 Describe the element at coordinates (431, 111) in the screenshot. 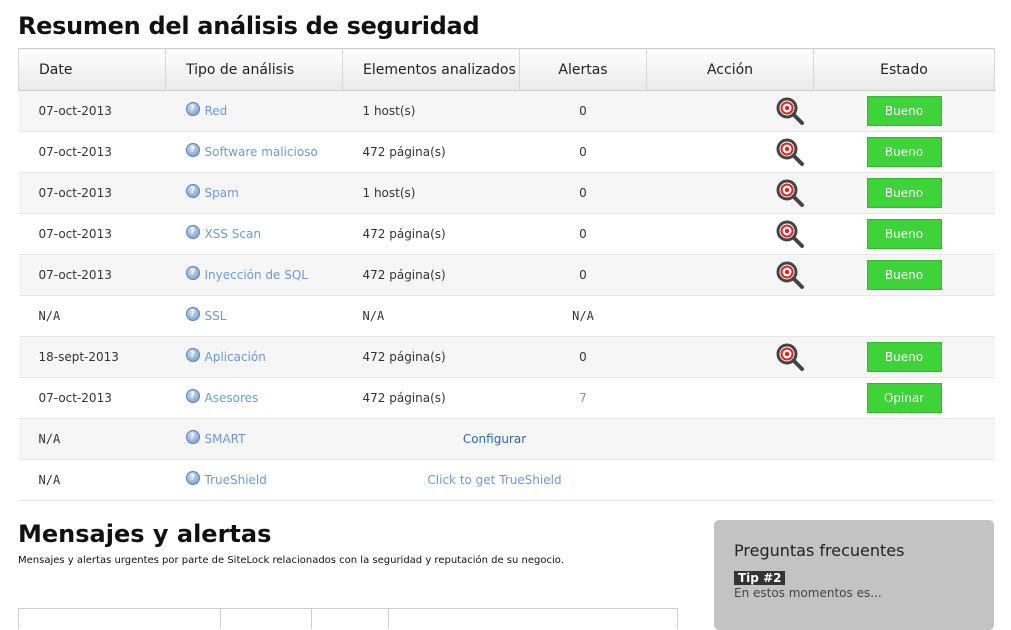

I see `cell-elements: 1 host(s)` at that location.